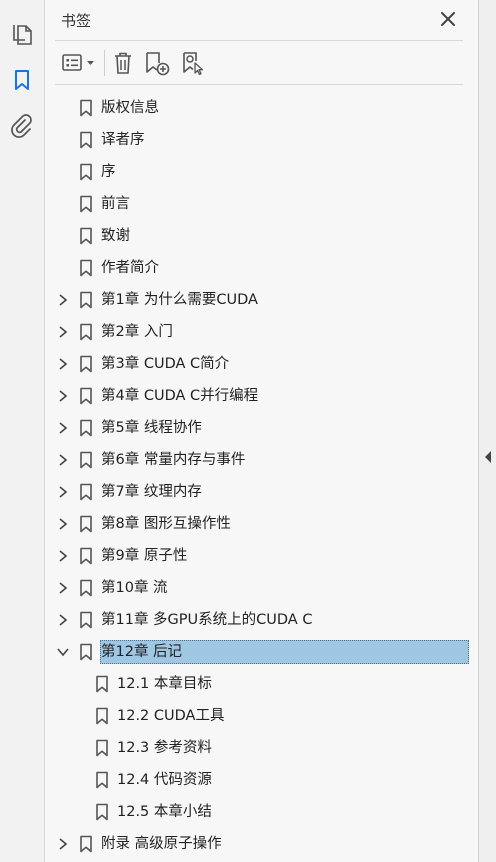 This screenshot has width=496, height=862. What do you see at coordinates (63, 652) in the screenshot?
I see `chevron-down-icon` at bounding box center [63, 652].